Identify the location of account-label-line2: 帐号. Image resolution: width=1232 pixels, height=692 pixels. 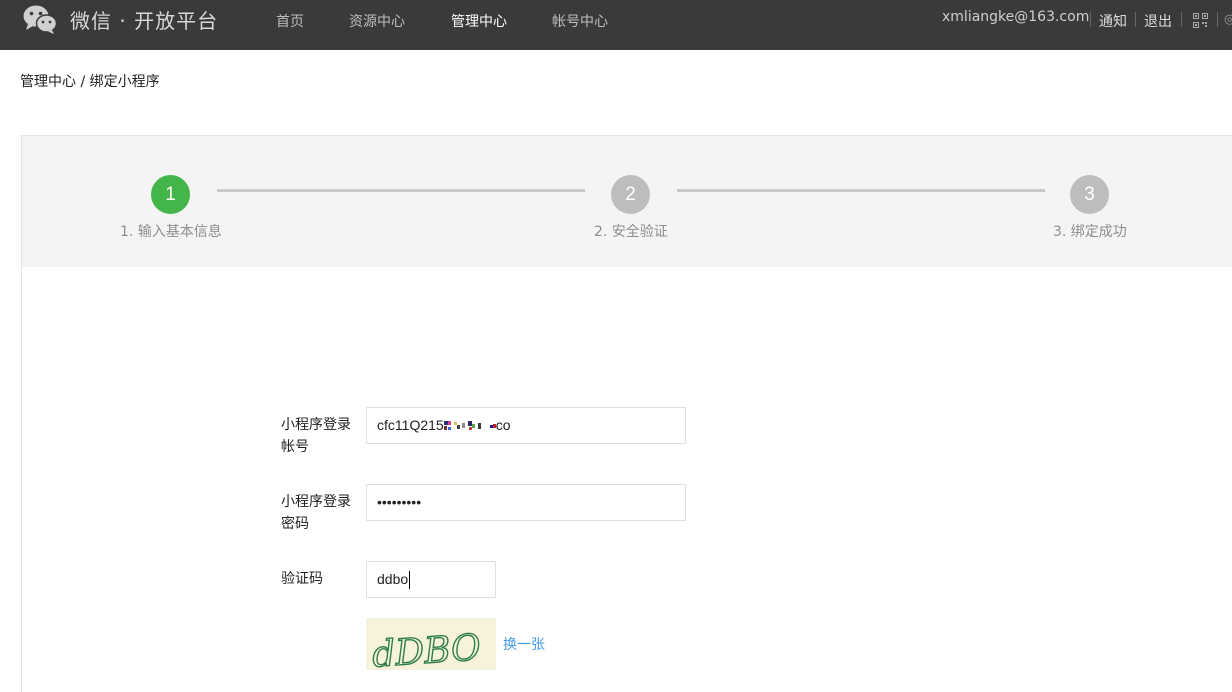
(295, 447).